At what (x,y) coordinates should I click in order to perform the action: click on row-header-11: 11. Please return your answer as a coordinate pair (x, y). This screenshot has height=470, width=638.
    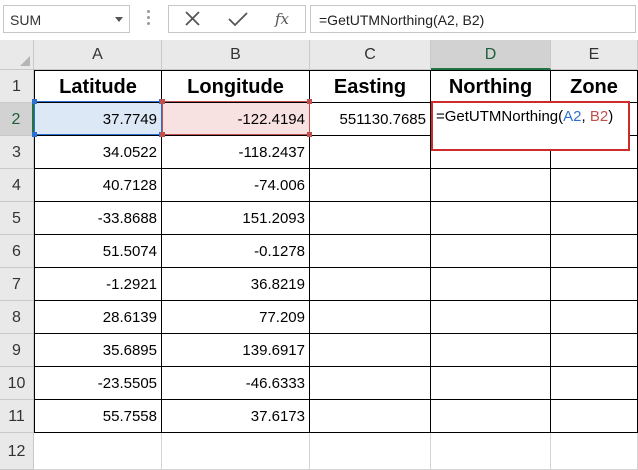
    Looking at the image, I should click on (17, 416).